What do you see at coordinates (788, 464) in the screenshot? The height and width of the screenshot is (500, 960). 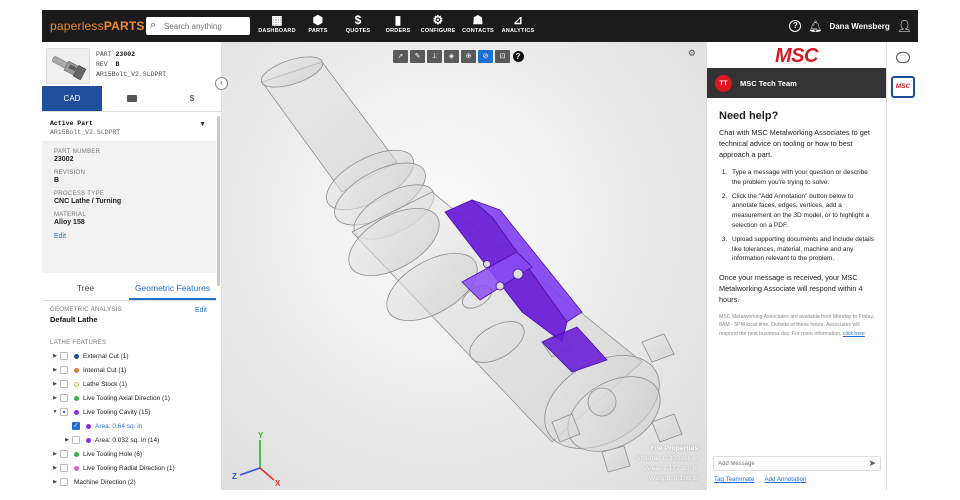 I see `message-input` at bounding box center [788, 464].